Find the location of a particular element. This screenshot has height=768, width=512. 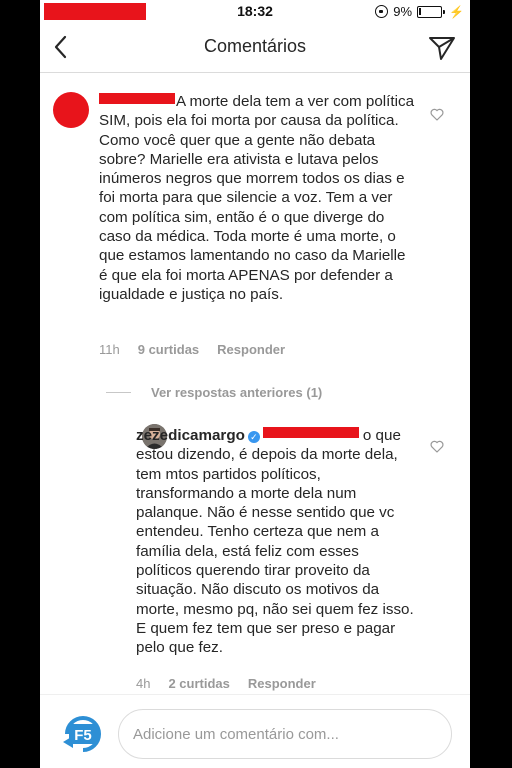

view-previous-replies: Ver respostas anteriores (1) is located at coordinates (214, 392).